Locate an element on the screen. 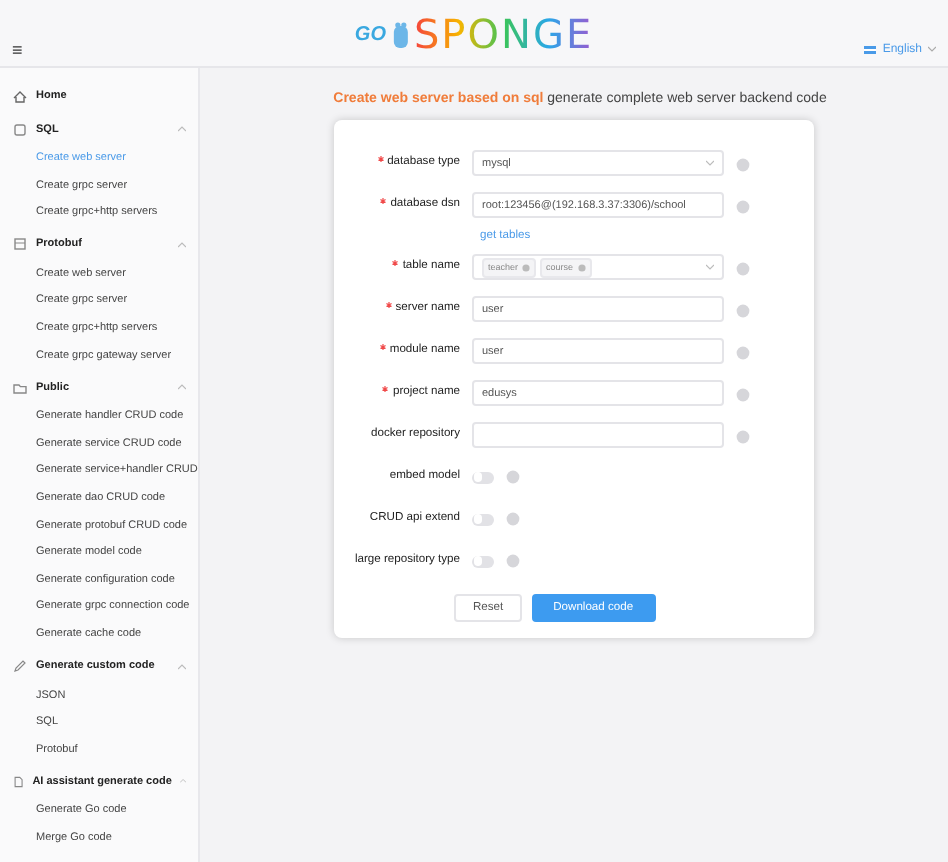 The height and width of the screenshot is (862, 948). edit-icon is located at coordinates (20, 666).